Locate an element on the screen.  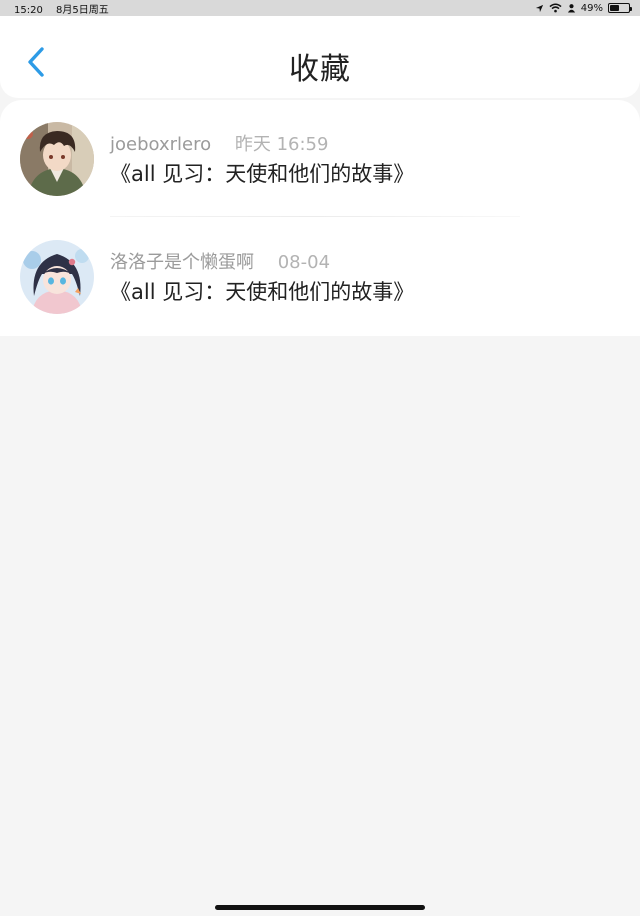
location-icon is located at coordinates (539, 8).